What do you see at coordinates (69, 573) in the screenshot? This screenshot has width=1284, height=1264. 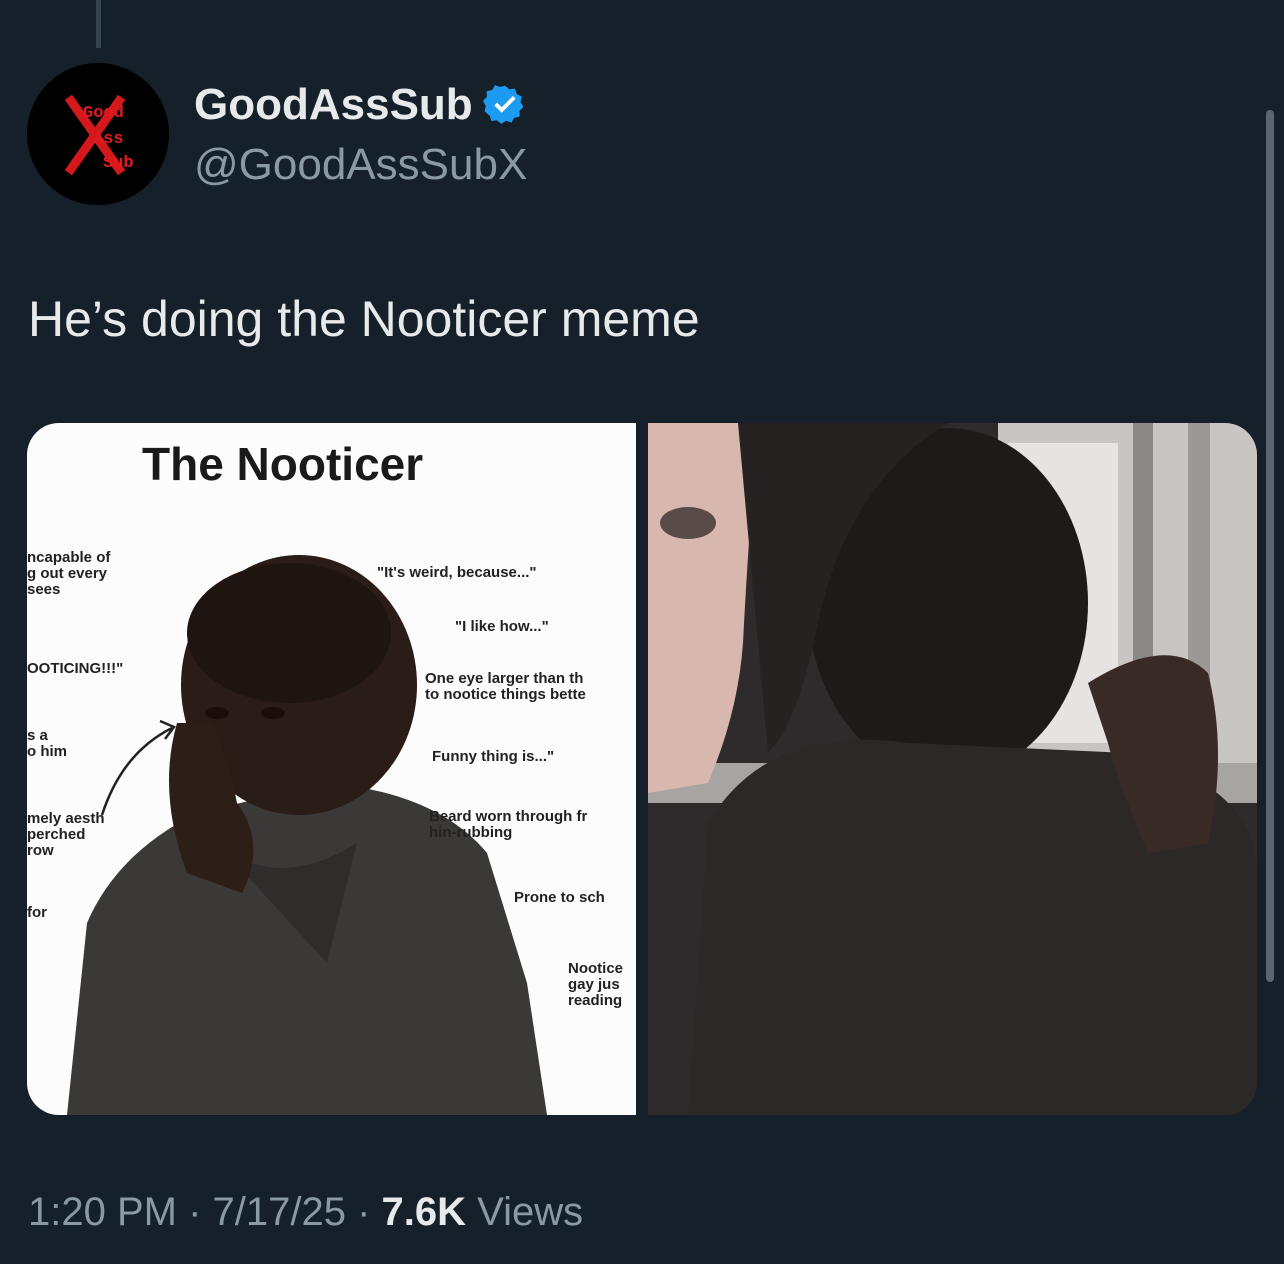 I see `meme-label: ncapable of g out every sees` at bounding box center [69, 573].